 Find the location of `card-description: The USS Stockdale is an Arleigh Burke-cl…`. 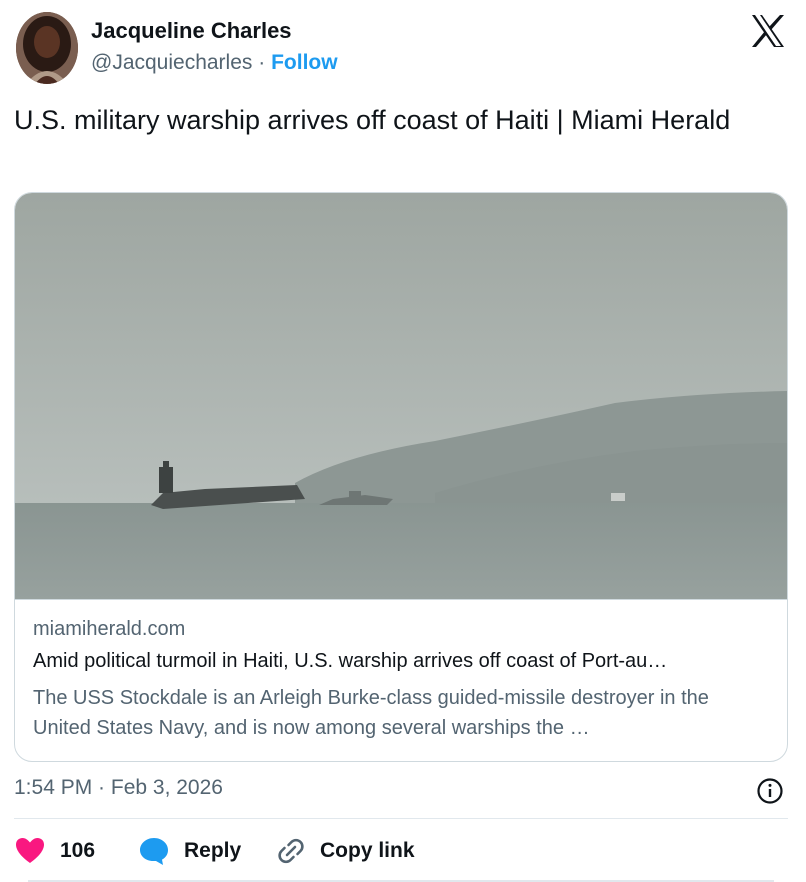

card-description: The USS Stockdale is an Arleigh Burke-cl… is located at coordinates (371, 713).